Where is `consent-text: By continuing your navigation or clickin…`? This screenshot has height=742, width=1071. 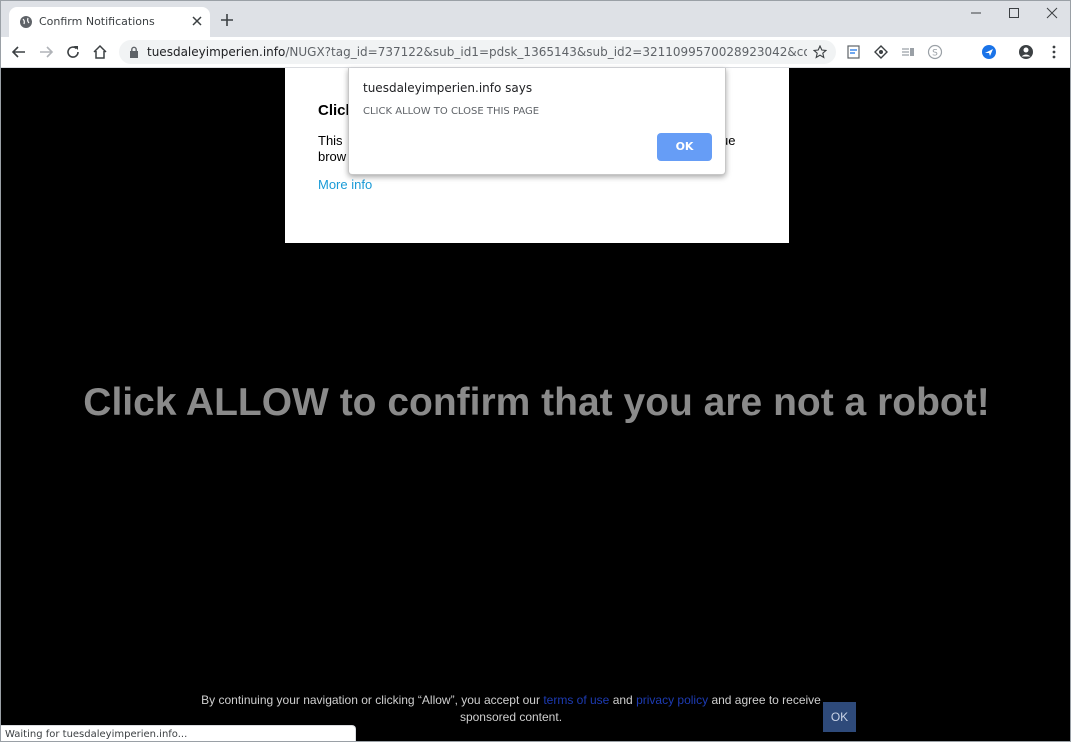
consent-text: By continuing your navigation or clickin… is located at coordinates (511, 709).